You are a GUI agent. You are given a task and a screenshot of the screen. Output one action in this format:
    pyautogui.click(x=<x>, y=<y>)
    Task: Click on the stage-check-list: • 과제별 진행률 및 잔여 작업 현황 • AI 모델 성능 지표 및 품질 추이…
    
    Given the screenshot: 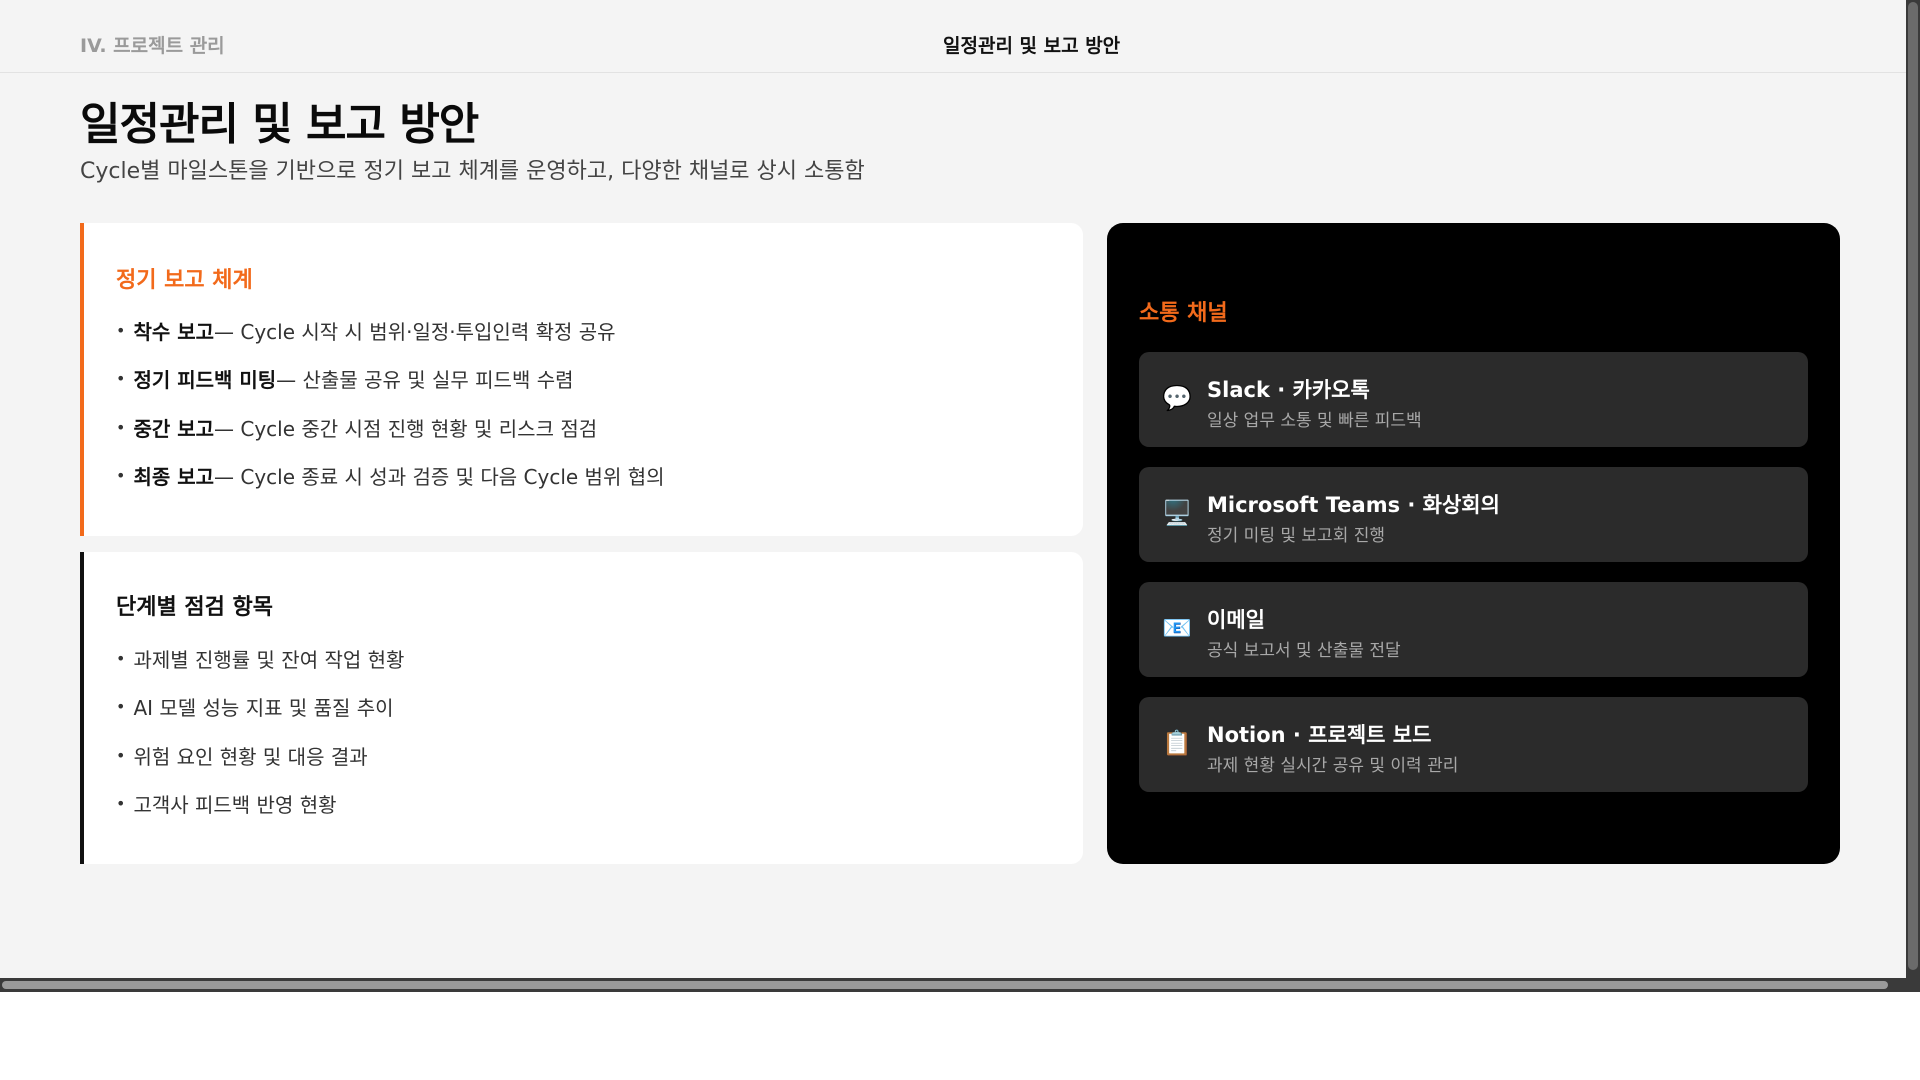 What is the action you would take?
    pyautogui.click(x=260, y=731)
    